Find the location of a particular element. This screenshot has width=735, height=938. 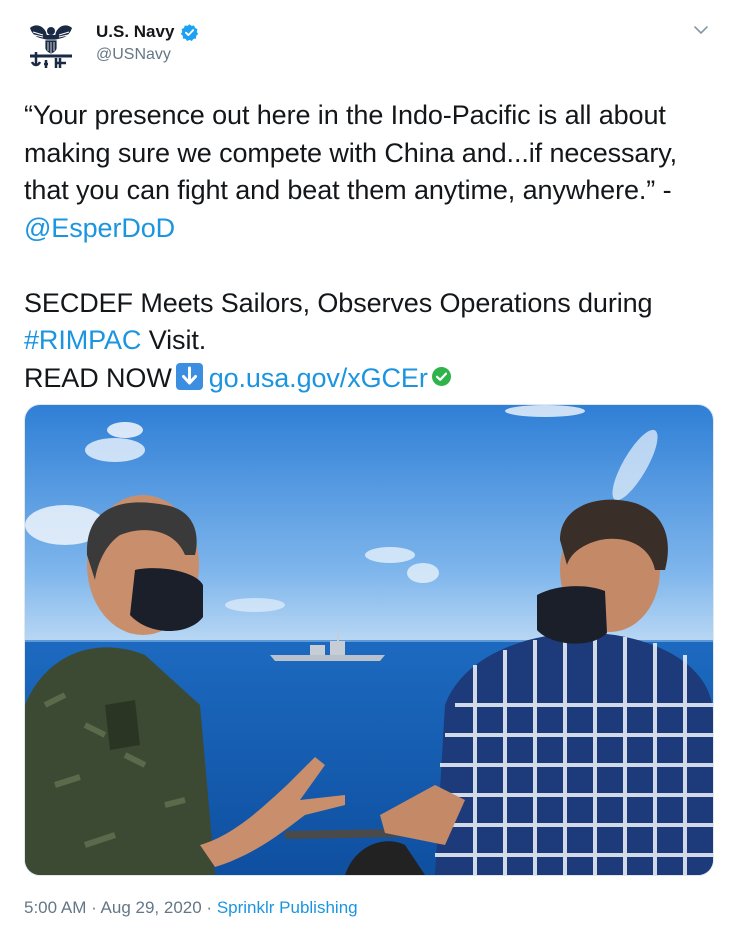

chevron-down-icon is located at coordinates (701, 30).